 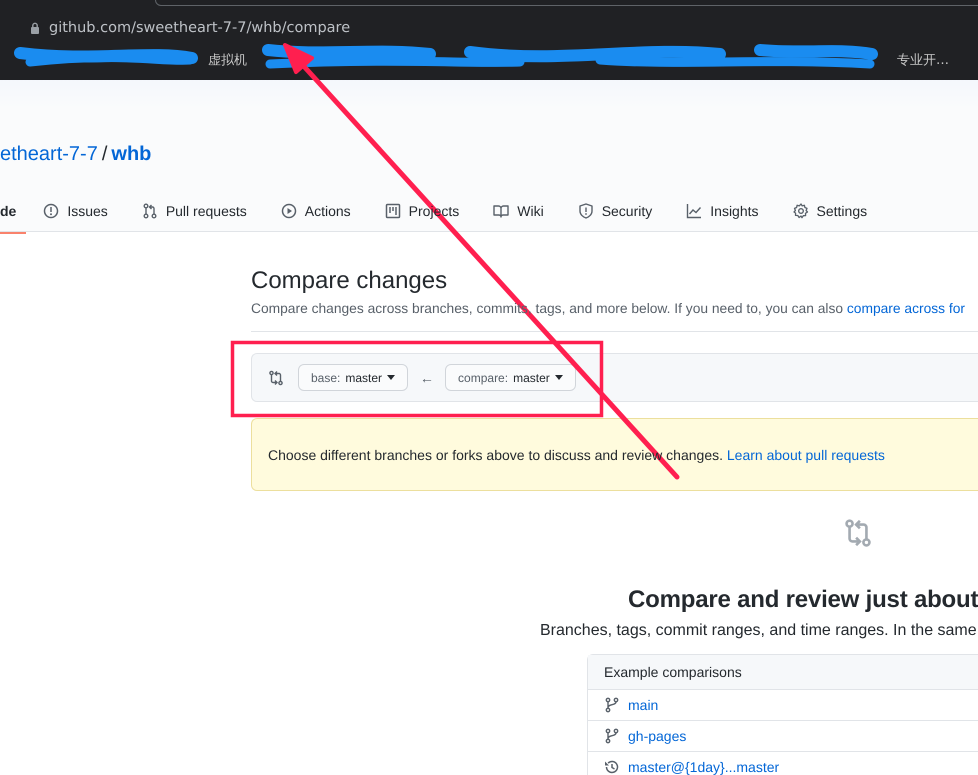 What do you see at coordinates (49, 154) in the screenshot?
I see `owner-link: etheart-7-7` at bounding box center [49, 154].